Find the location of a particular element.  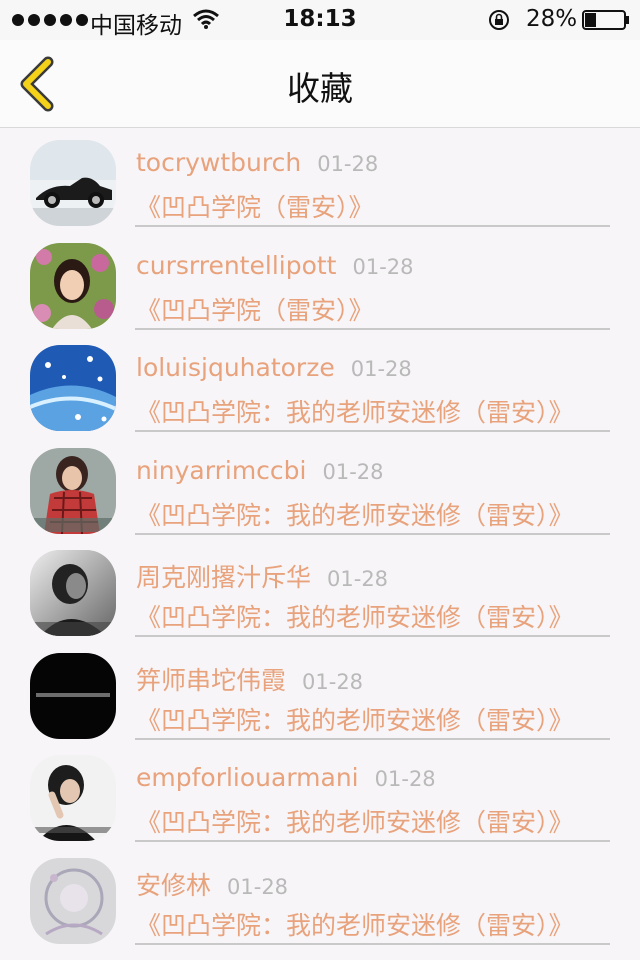

favorite-item: loluisjquhatorze 01-28 《凹凸学院：我的老师安迷修（雷安）》 is located at coordinates (320, 384).